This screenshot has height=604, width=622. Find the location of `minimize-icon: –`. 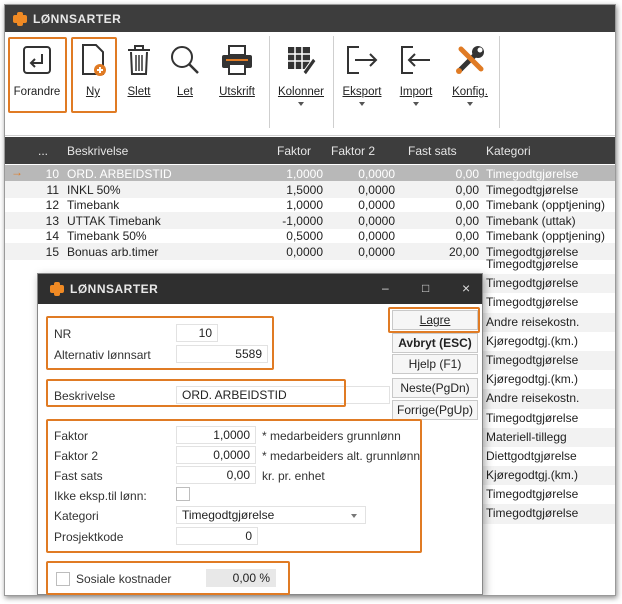

minimize-icon: – is located at coordinates (385, 288).